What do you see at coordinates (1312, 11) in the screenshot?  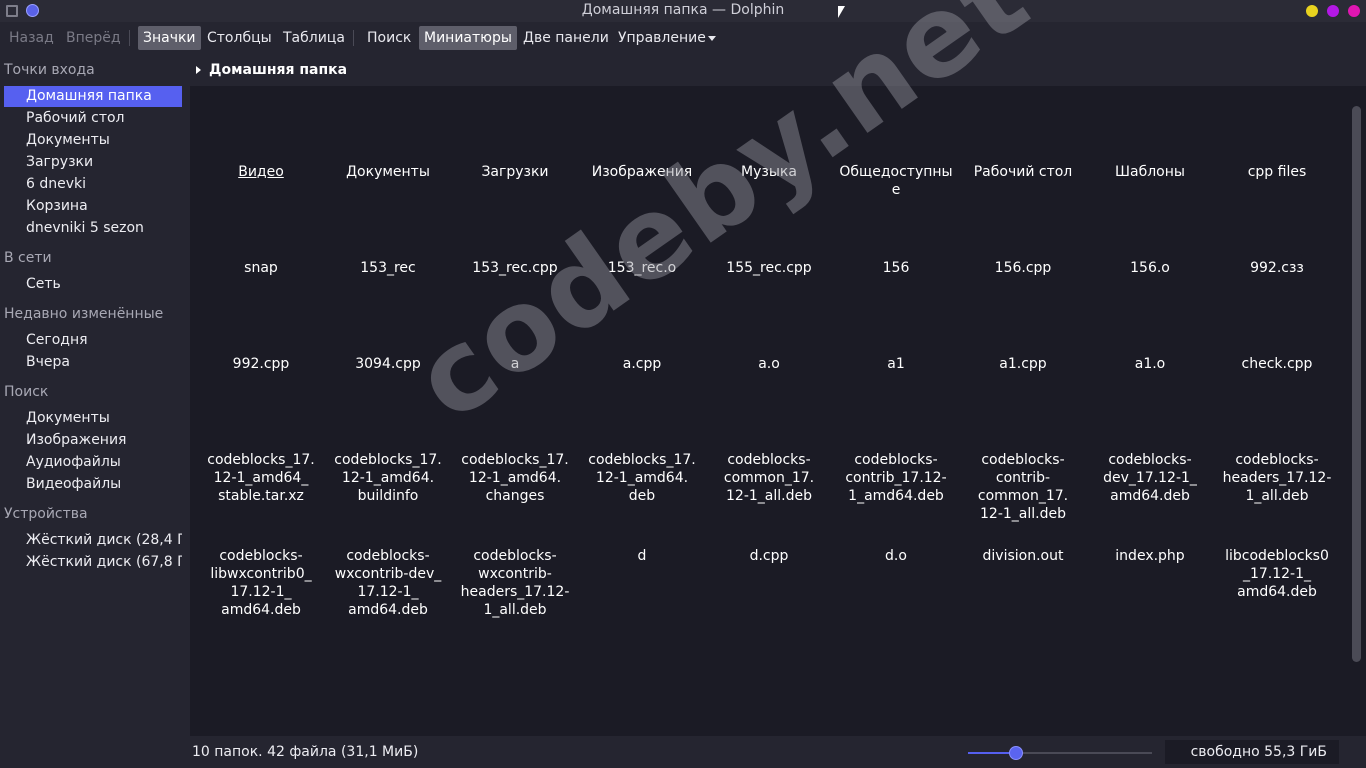 I see `minimize-button` at bounding box center [1312, 11].